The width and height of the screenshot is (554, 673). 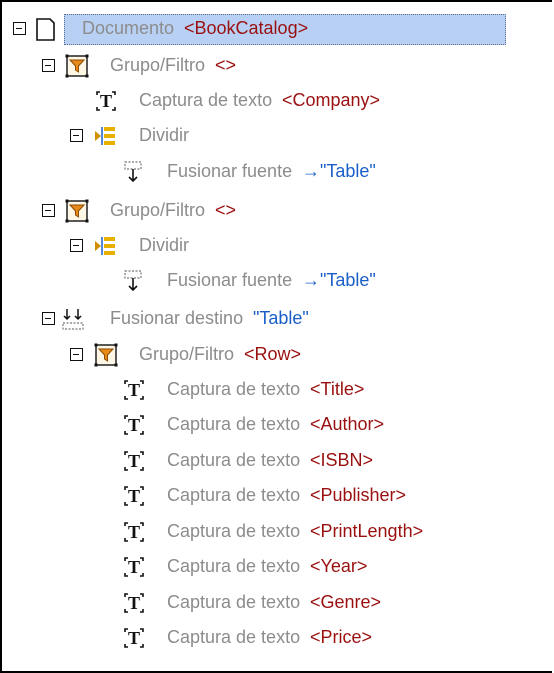 What do you see at coordinates (177, 318) in the screenshot?
I see `node-label: Fusionar destino` at bounding box center [177, 318].